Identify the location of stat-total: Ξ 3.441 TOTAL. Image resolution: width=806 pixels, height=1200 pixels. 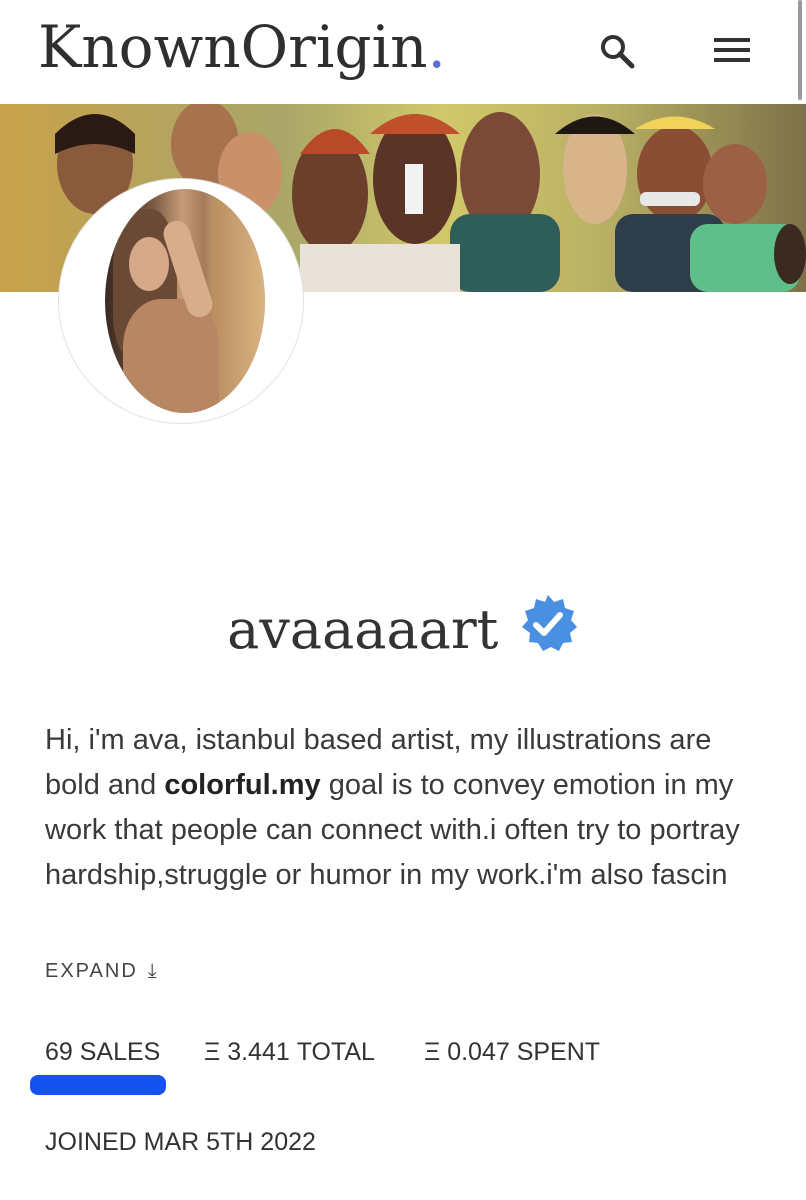
(289, 1052).